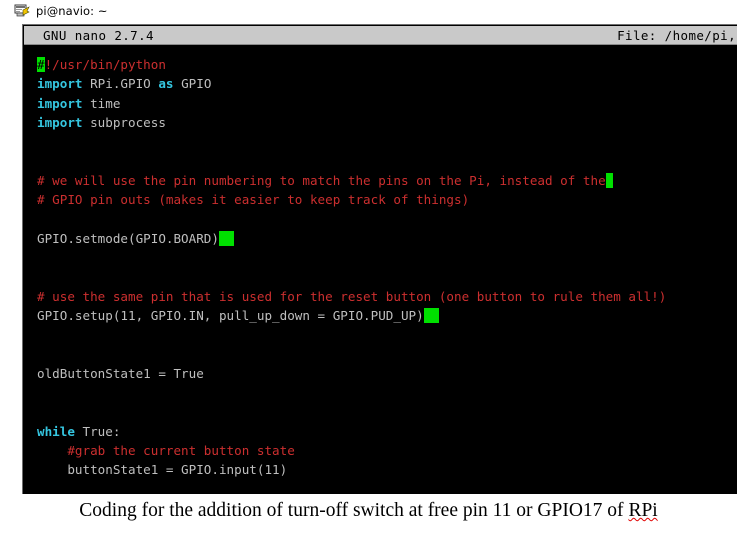 The width and height of the screenshot is (737, 553). What do you see at coordinates (368, 11) in the screenshot?
I see `window-title-bar: pi@navio: ~` at bounding box center [368, 11].